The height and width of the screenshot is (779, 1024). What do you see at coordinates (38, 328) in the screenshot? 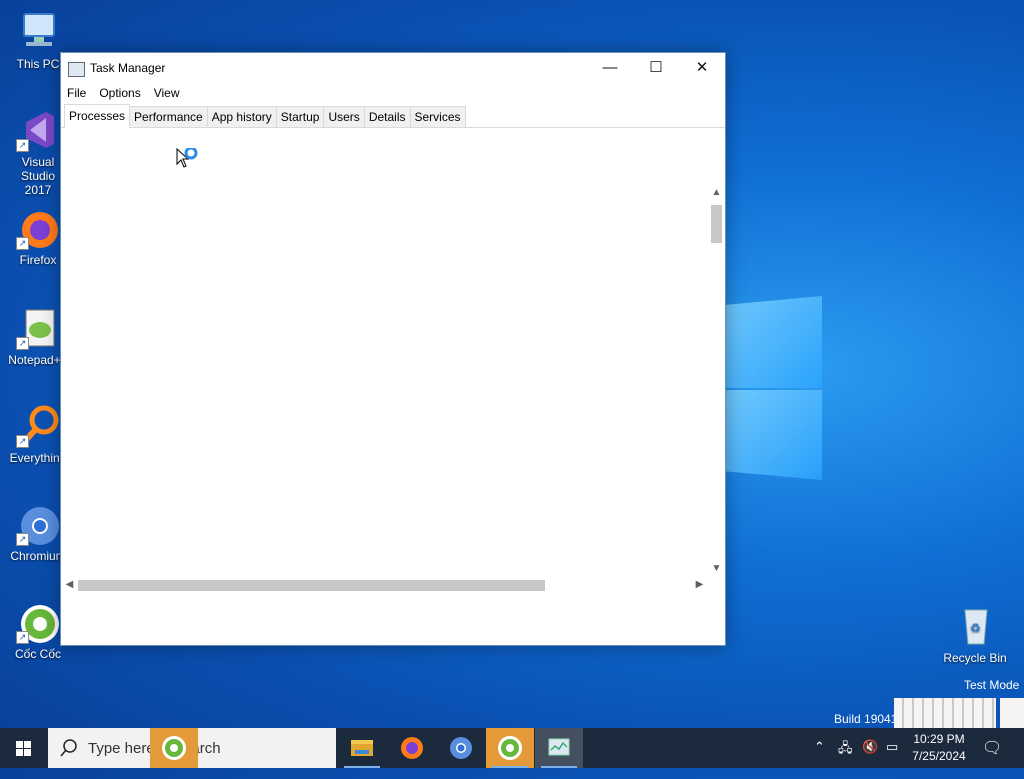
I see `notepadpp-icon: ↗` at bounding box center [38, 328].